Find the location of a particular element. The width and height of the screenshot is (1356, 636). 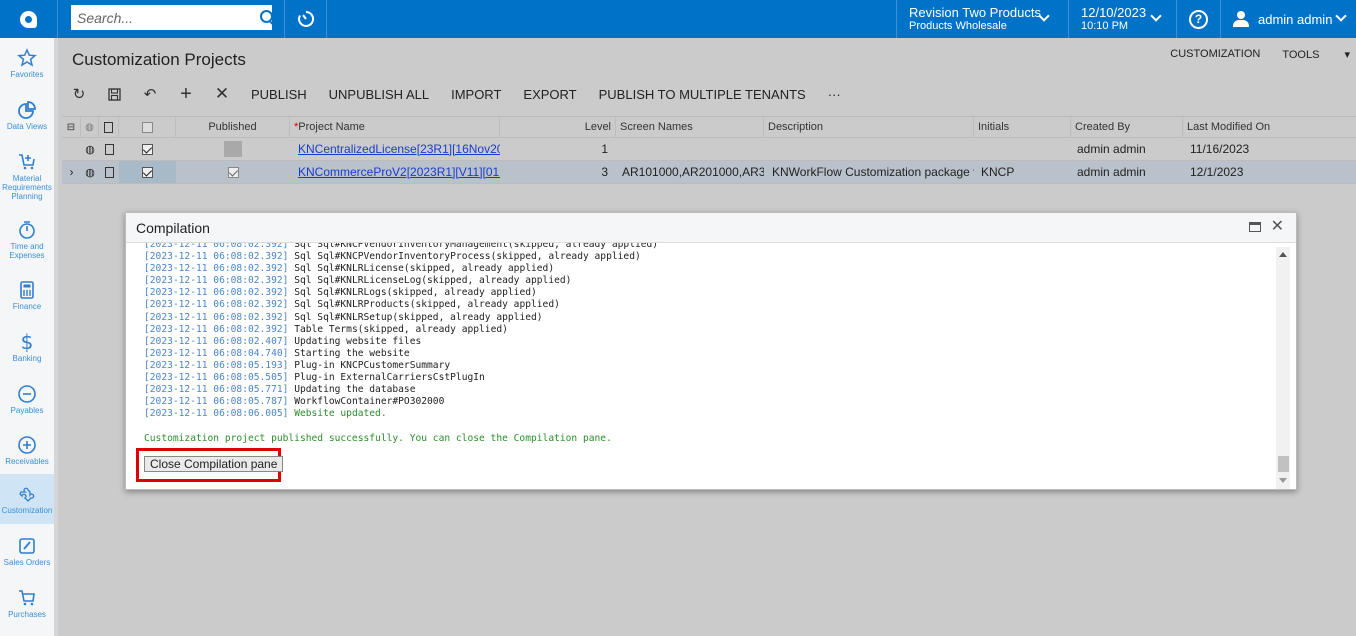

chevron-down-icon is located at coordinates (1156, 16).